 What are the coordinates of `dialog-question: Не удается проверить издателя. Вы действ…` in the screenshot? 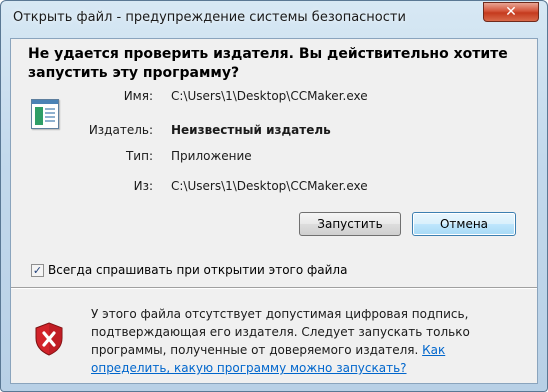 It's located at (268, 63).